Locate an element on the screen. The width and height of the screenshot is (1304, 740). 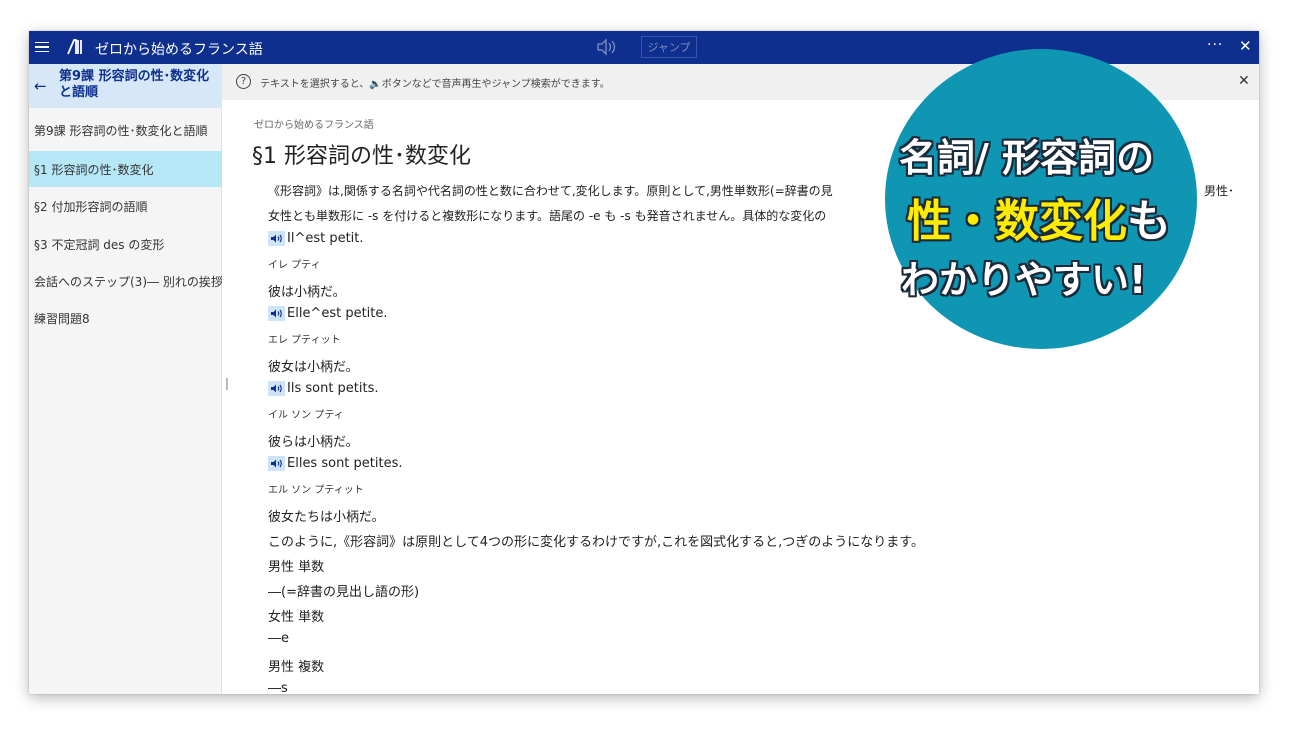
sidebar-header-title: 第9課 形容詞の性･数変化と語順 is located at coordinates (134, 84).